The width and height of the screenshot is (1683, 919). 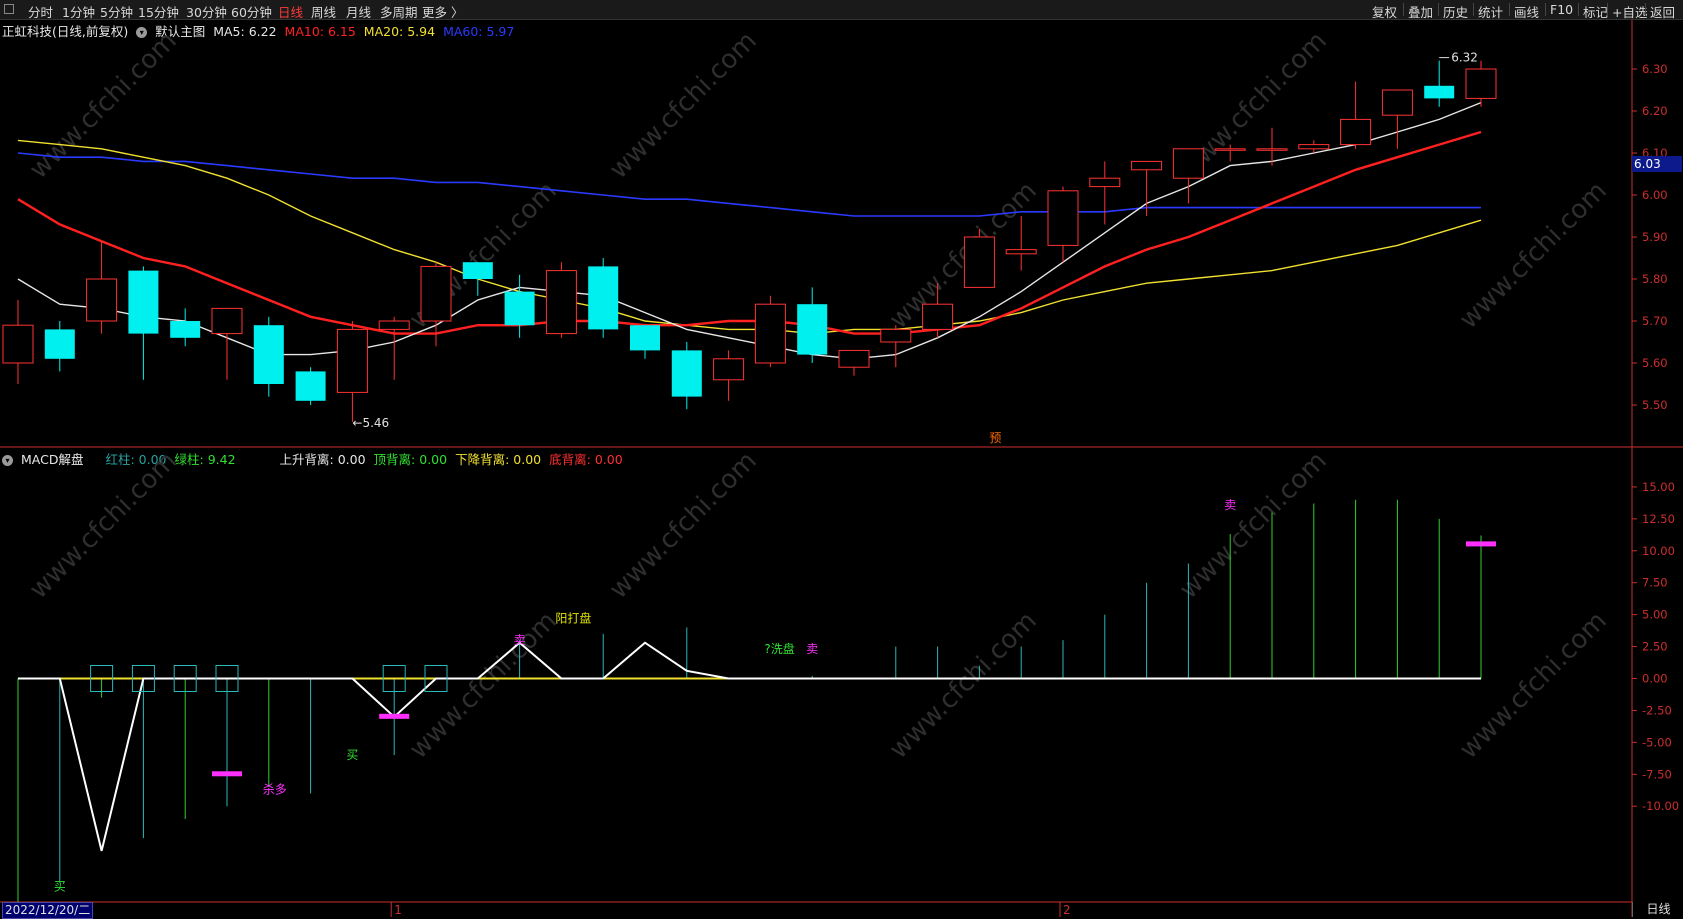 What do you see at coordinates (995, 438) in the screenshot?
I see `pre-marker: 预` at bounding box center [995, 438].